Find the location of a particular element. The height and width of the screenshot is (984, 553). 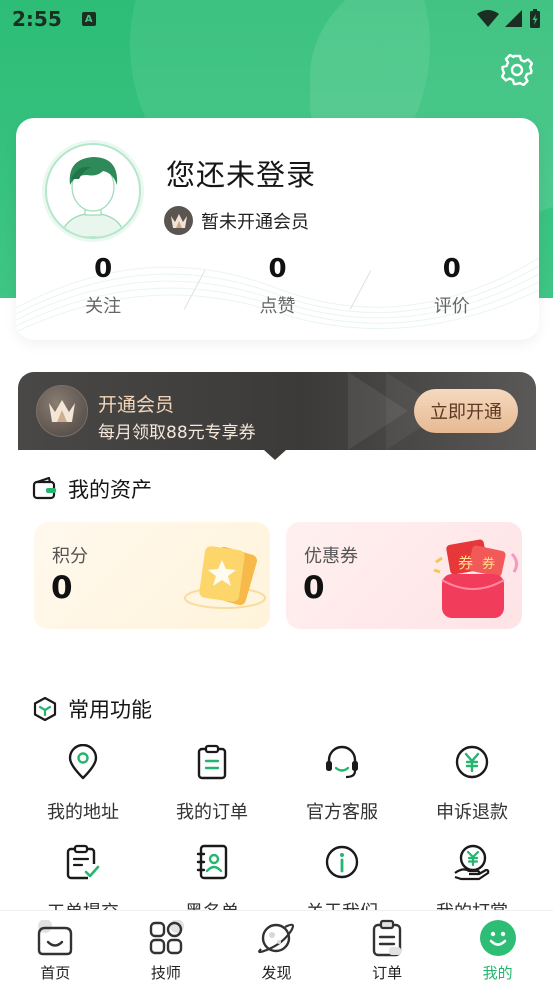

member-status: 暂未开通会员 is located at coordinates (236, 220).